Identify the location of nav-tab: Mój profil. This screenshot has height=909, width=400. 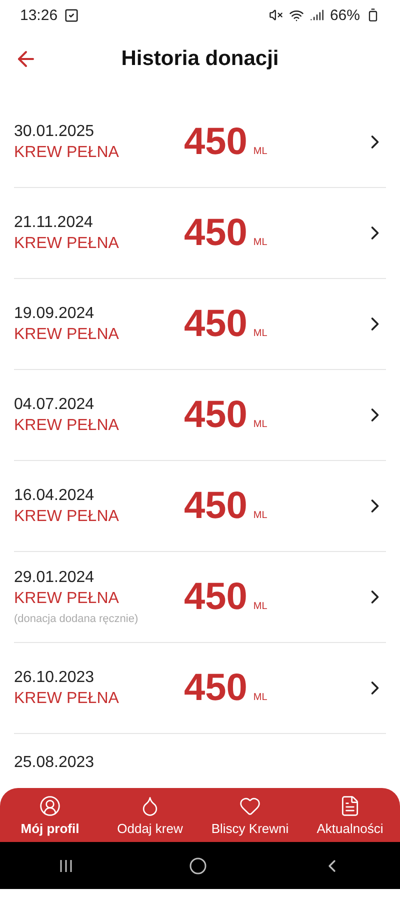
(50, 815).